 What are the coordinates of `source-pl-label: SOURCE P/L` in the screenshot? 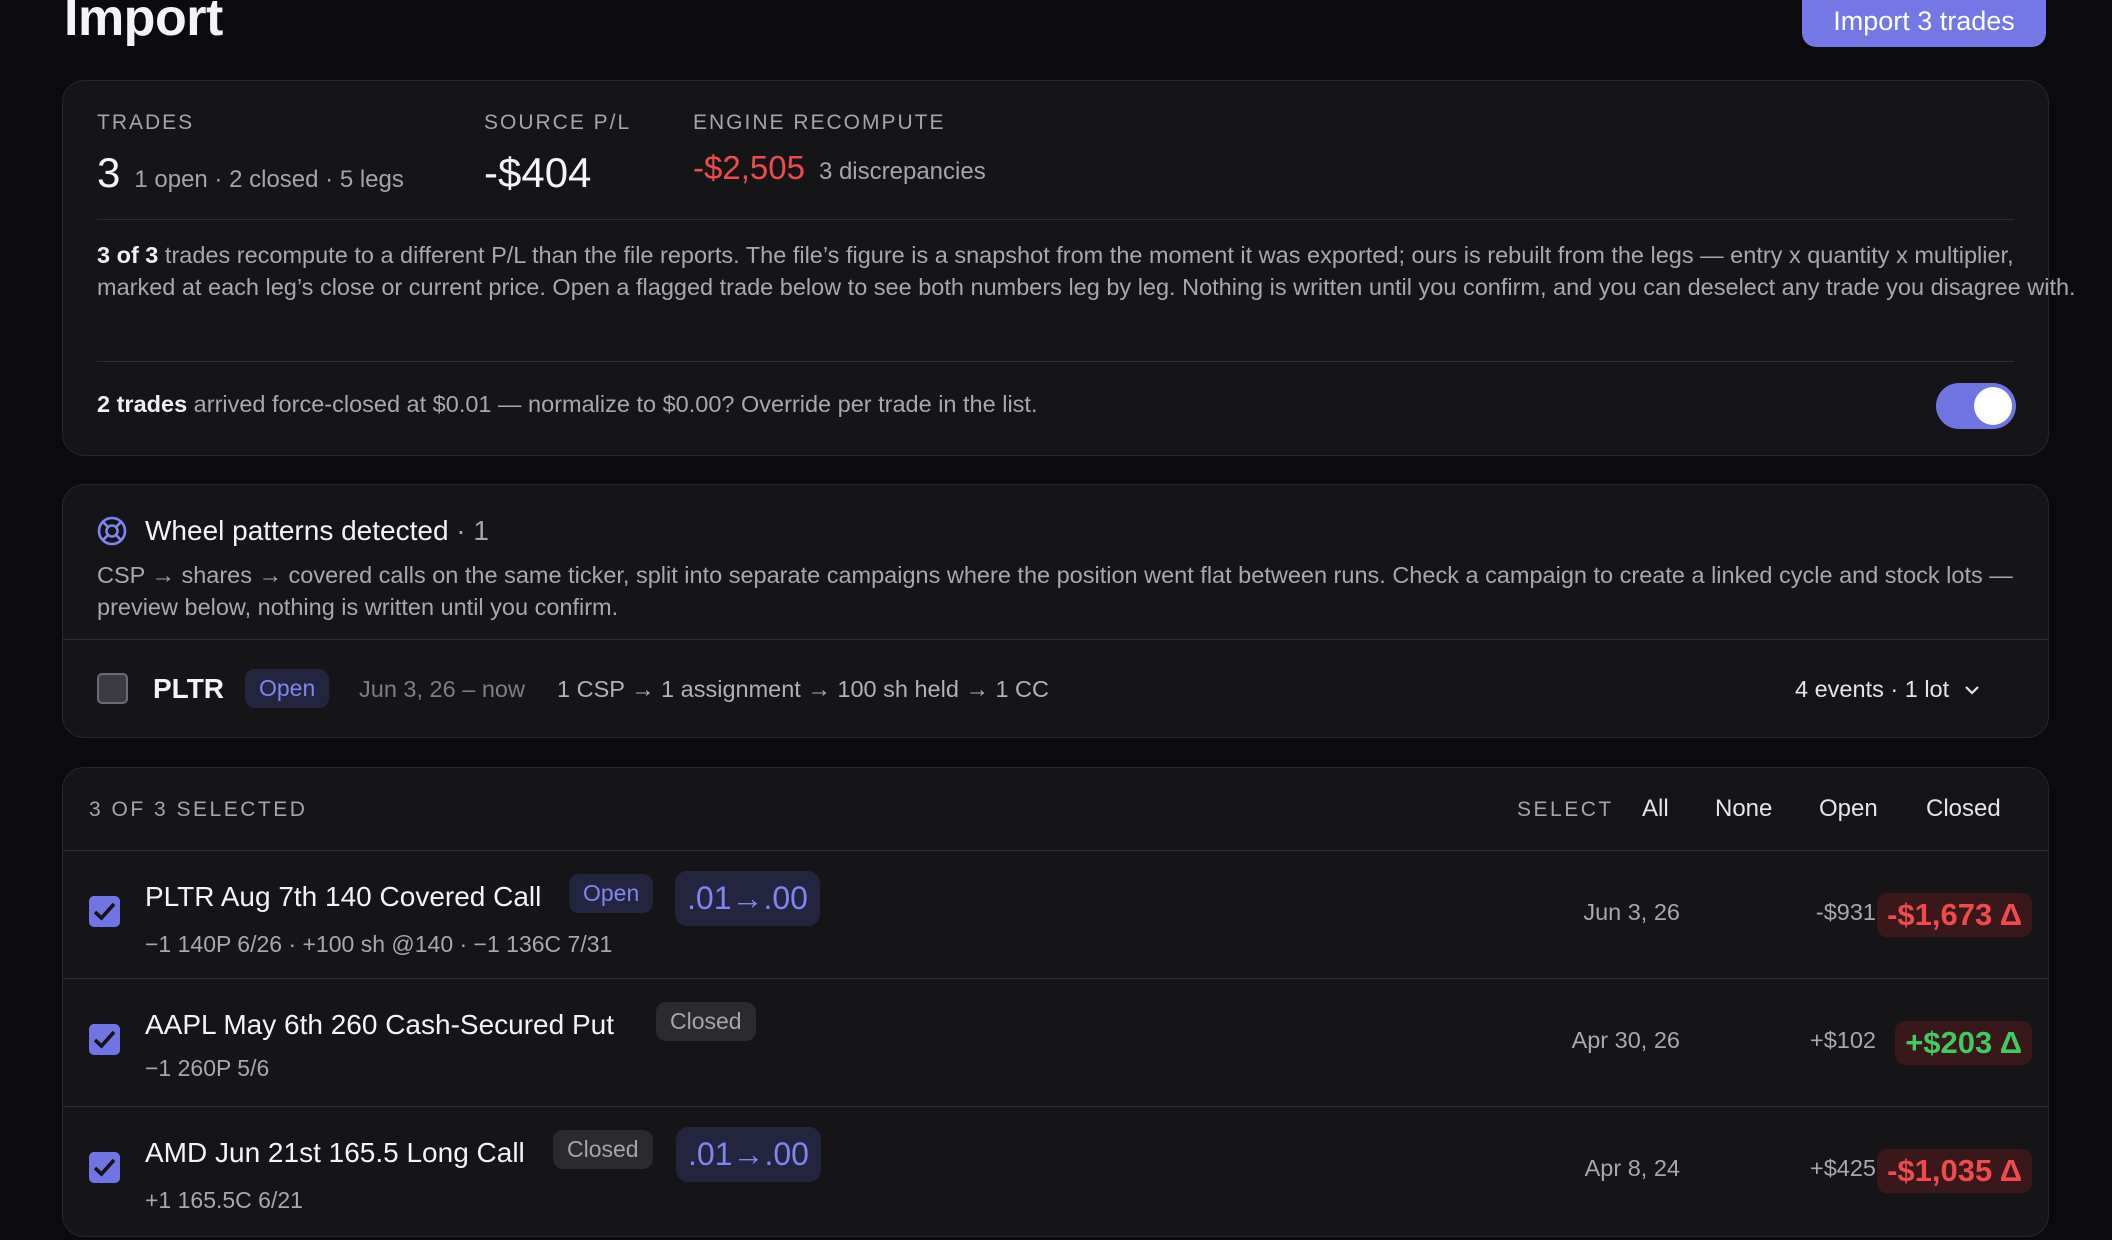 It's located at (558, 122).